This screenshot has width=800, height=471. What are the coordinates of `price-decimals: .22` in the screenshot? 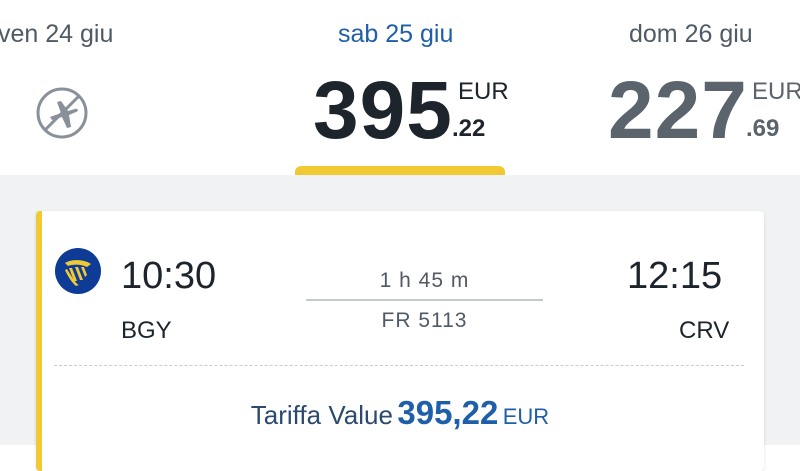 It's located at (469, 128).